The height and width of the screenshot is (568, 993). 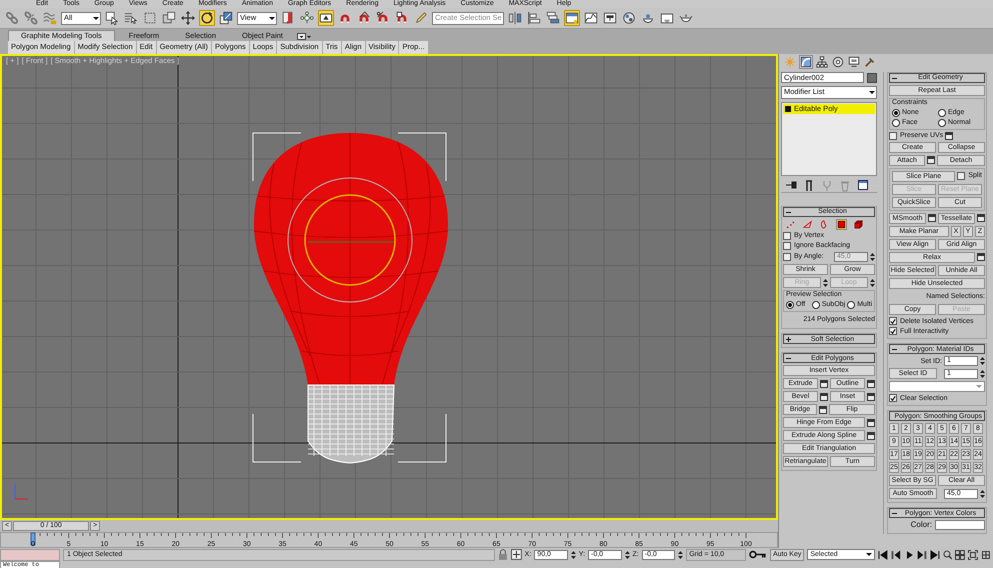 I want to click on monitor-icon, so click(x=854, y=62).